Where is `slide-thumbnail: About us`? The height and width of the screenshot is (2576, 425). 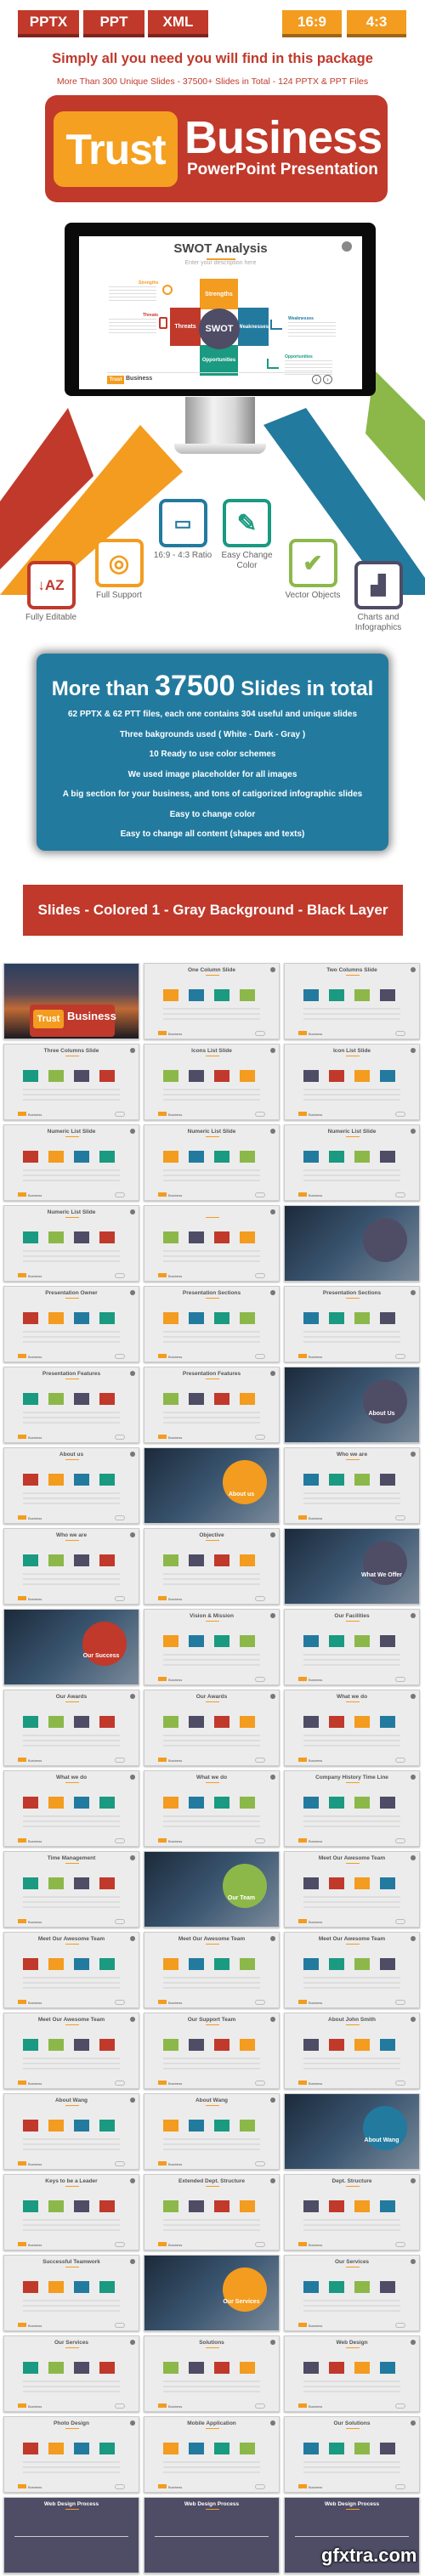
slide-thumbnail: About us is located at coordinates (212, 1485).